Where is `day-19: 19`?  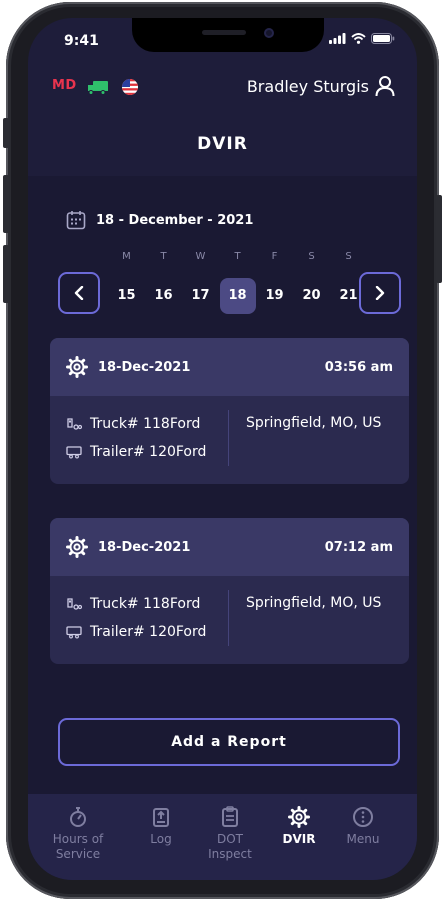
day-19: 19 is located at coordinates (274, 296).